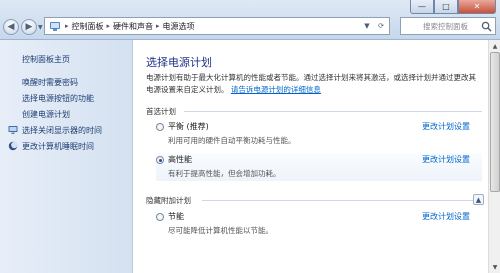 The image size is (500, 273). I want to click on plan-name: 节能, so click(176, 216).